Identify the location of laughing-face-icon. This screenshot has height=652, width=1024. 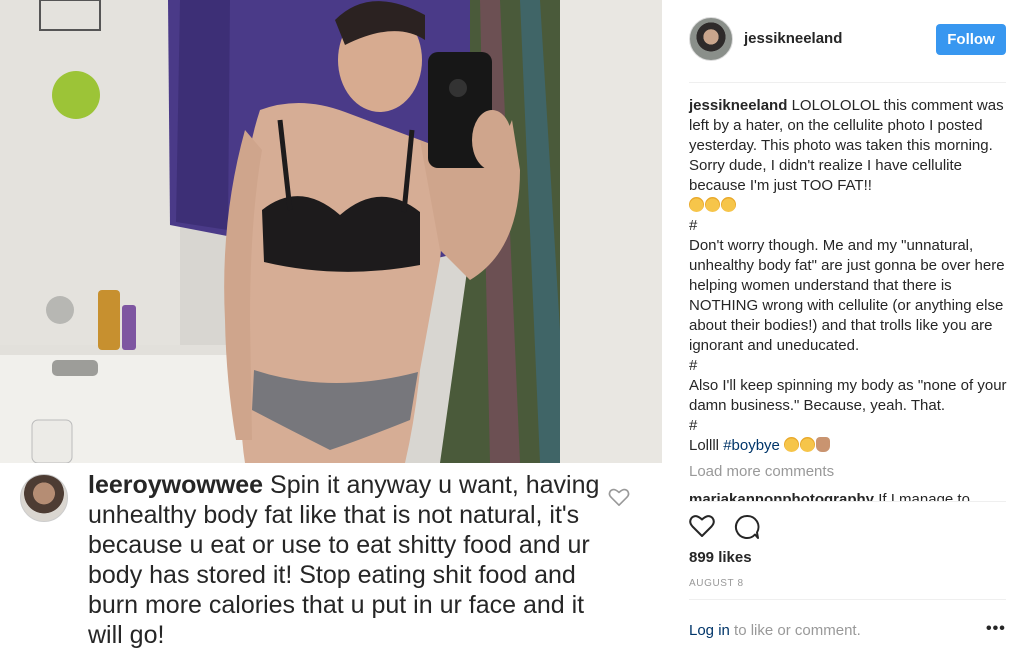
(792, 444).